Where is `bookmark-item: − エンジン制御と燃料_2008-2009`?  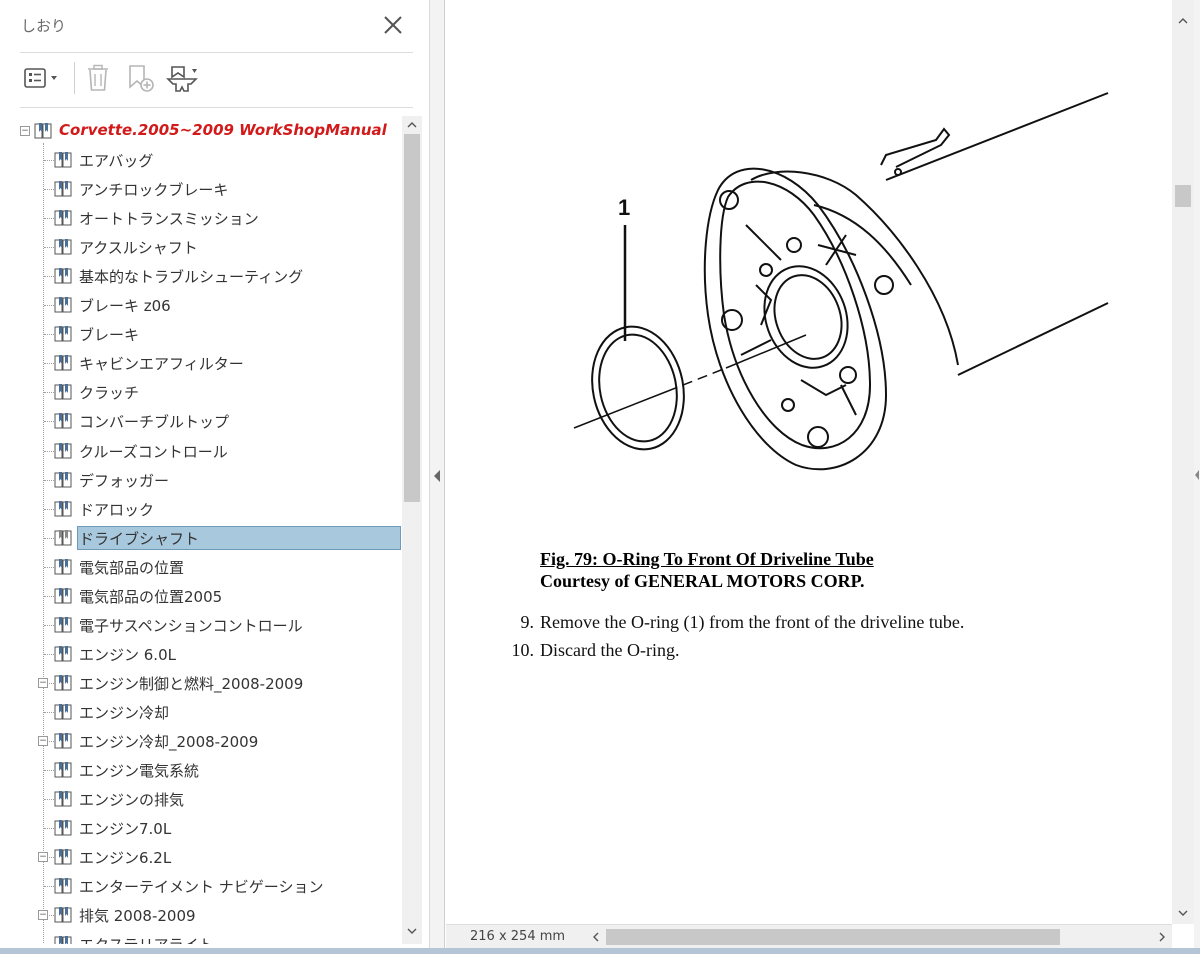 bookmark-item: − エンジン制御と燃料_2008-2009 is located at coordinates (201, 683).